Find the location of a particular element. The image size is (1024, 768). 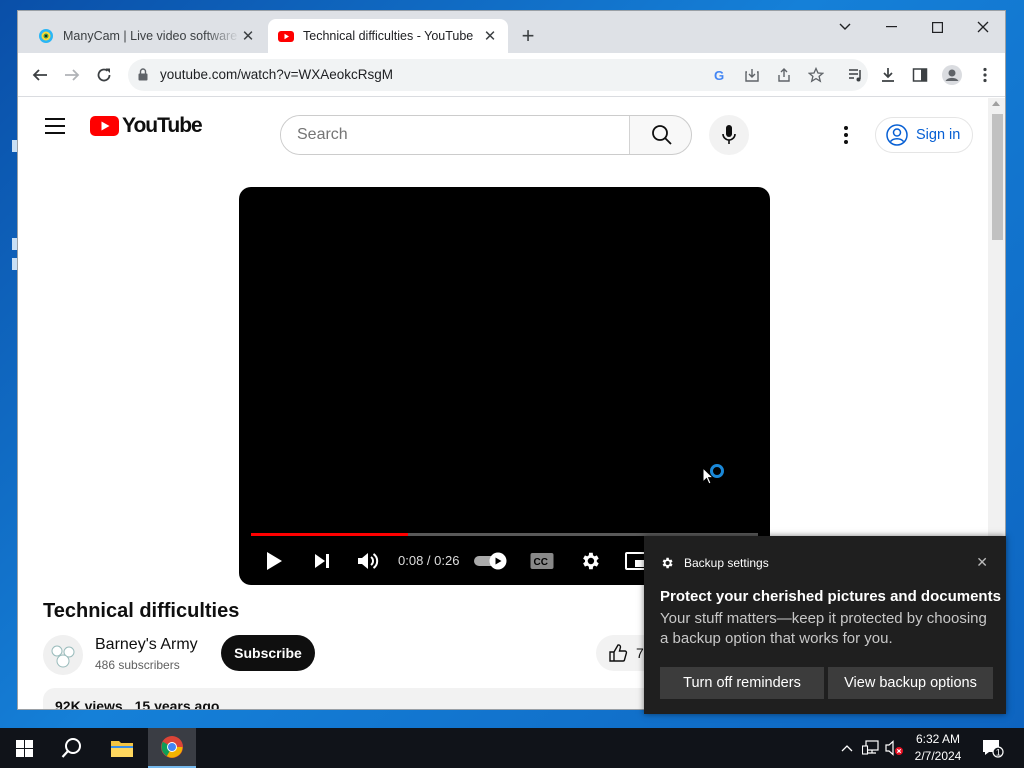

start-button is located at coordinates (24, 748).